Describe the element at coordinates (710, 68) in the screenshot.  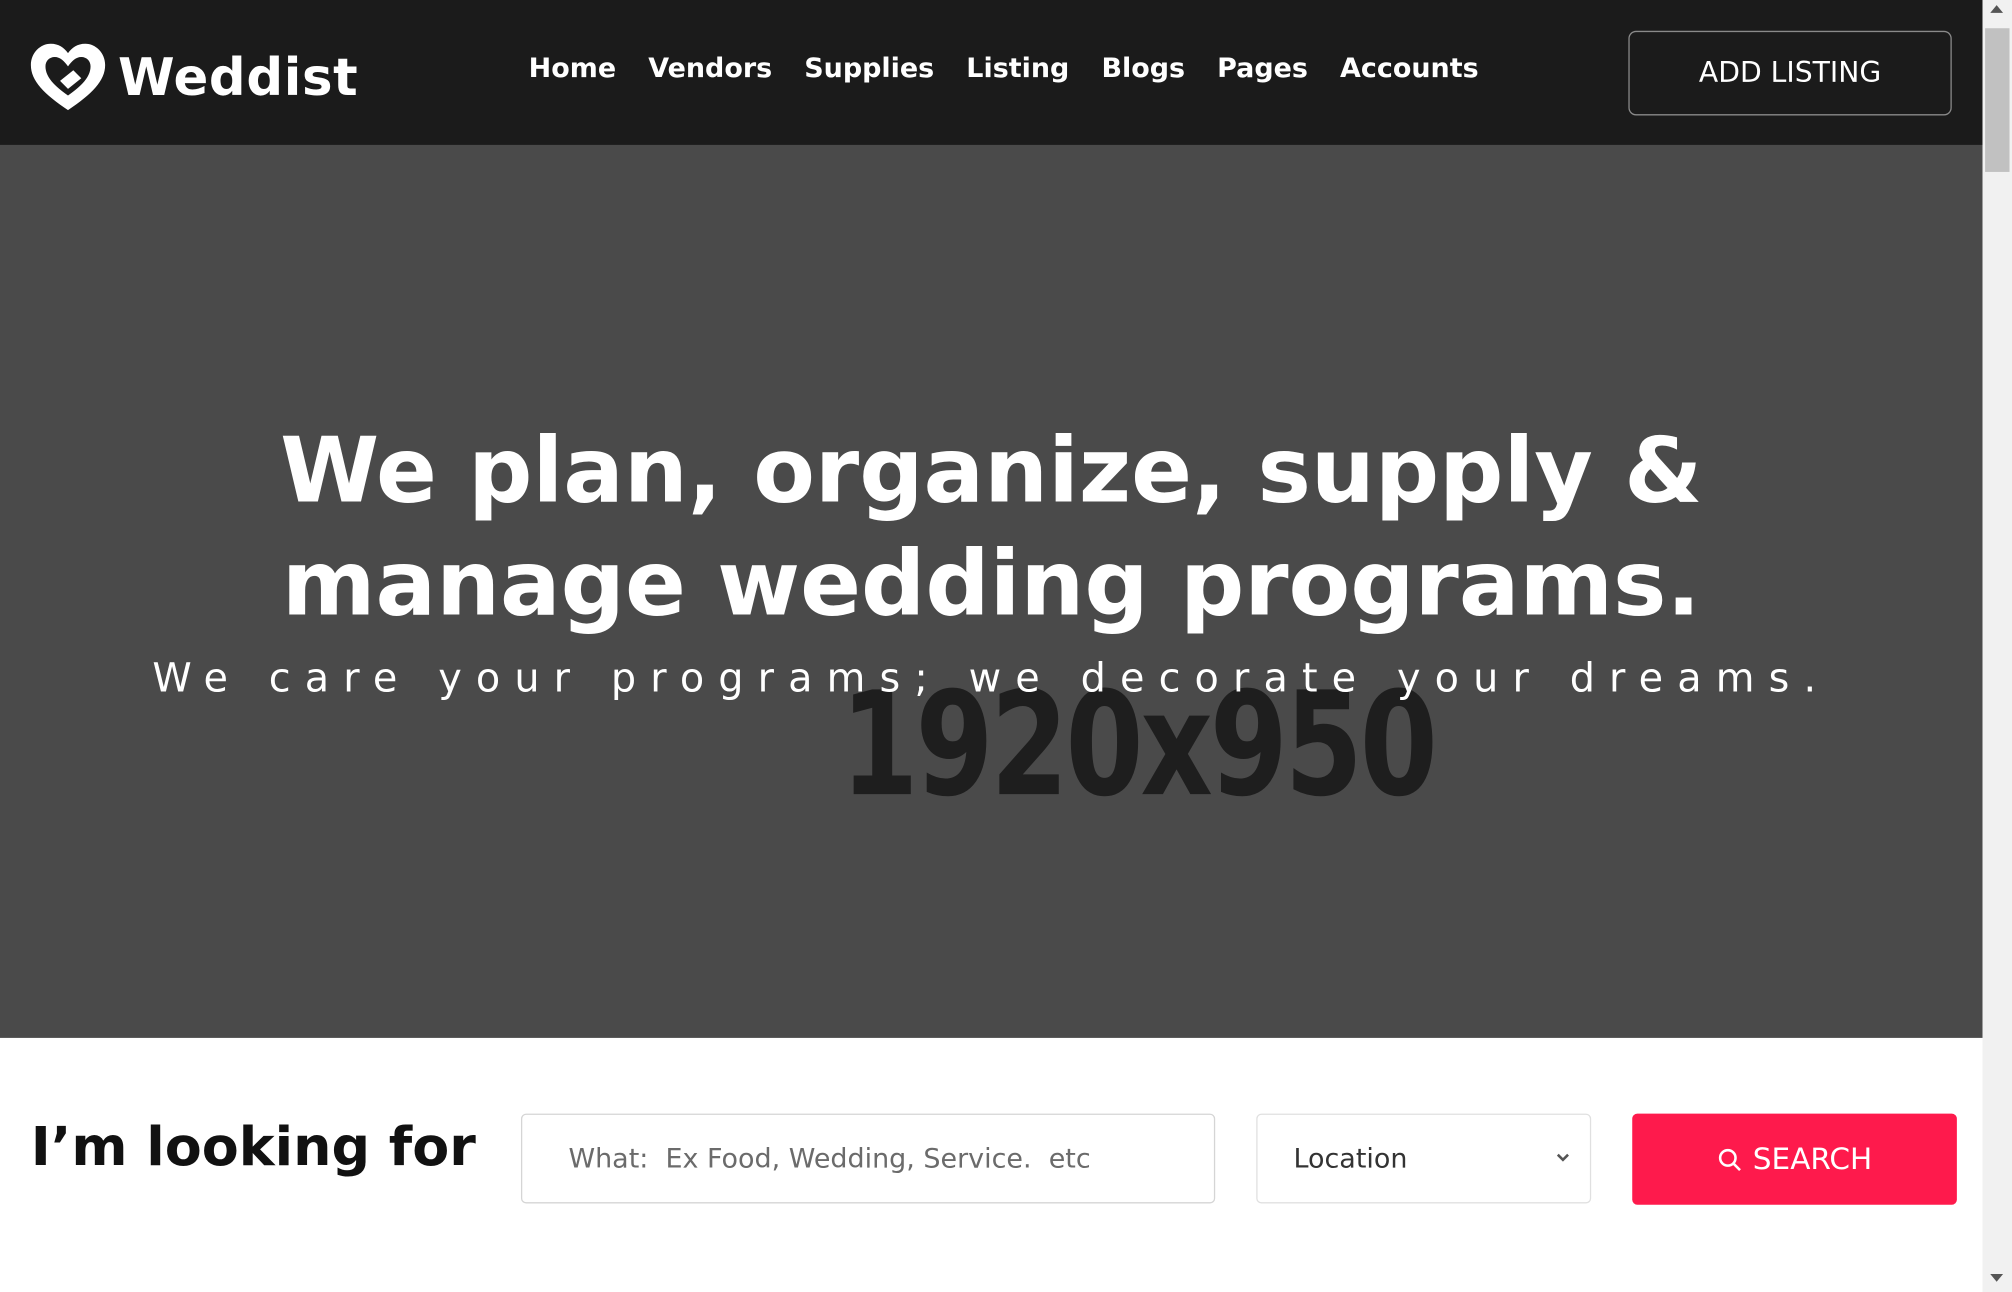
I see `nav-vendors: Vendors` at that location.